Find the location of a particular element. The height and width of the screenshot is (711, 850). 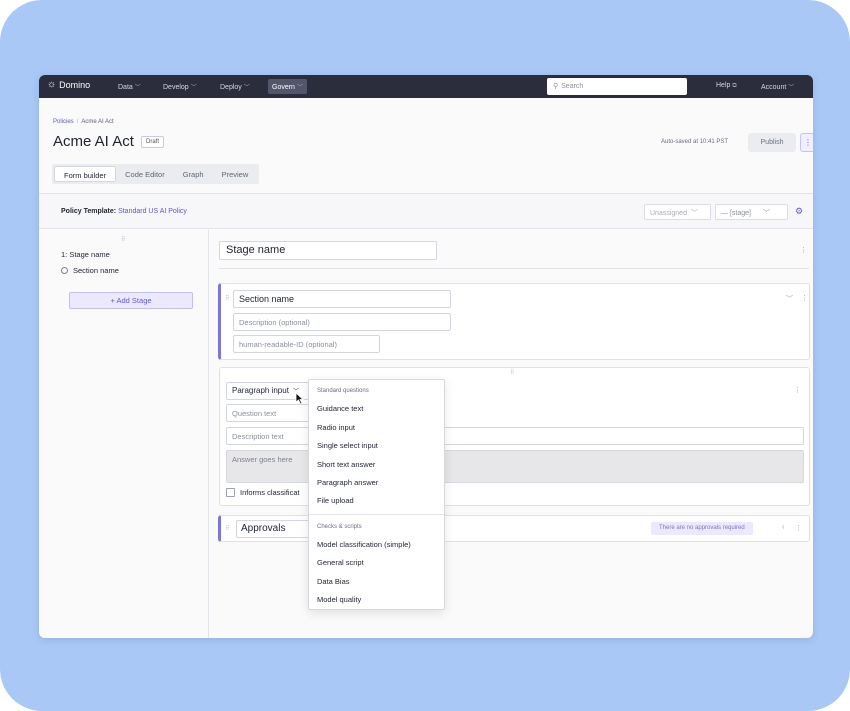

informs-classification-row: Informs classificat is located at coordinates (263, 492).